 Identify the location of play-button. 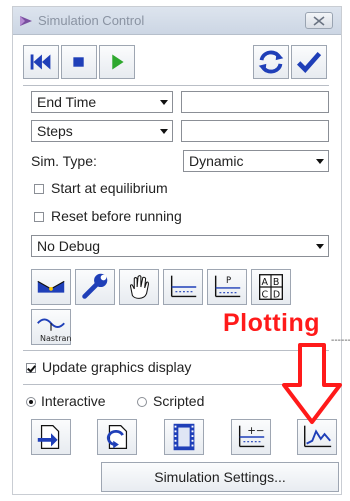
(117, 62).